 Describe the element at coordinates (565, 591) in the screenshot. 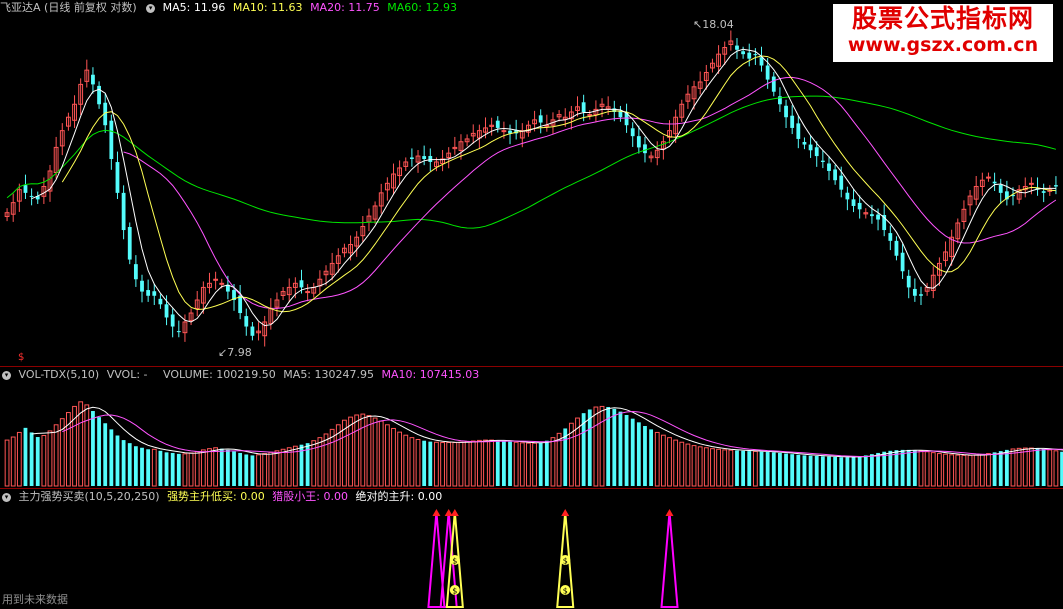

I see `coin-glyph: $` at that location.